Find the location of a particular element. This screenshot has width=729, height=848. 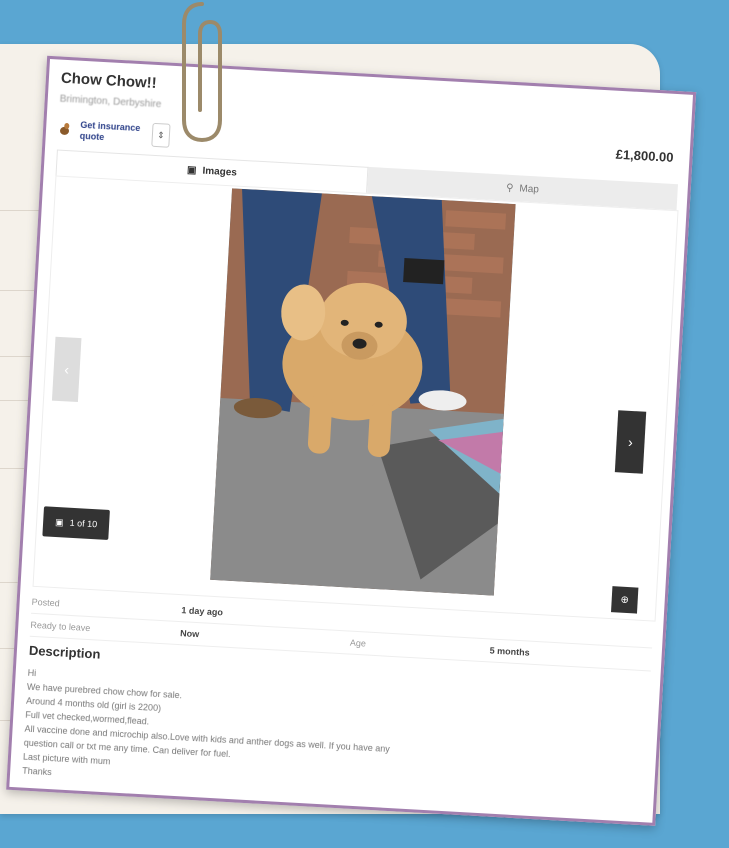

zoom-icon: ⊕ is located at coordinates (625, 600).